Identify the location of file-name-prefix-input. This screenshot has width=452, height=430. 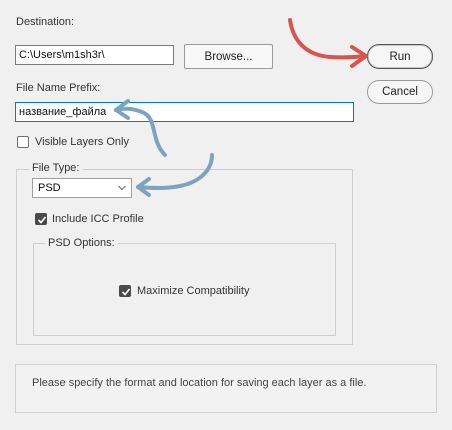
(184, 112).